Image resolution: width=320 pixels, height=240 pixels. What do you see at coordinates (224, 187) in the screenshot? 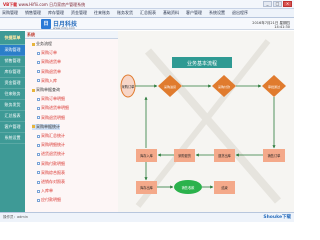
I see `flow-node-label: 结束` at bounding box center [224, 187].